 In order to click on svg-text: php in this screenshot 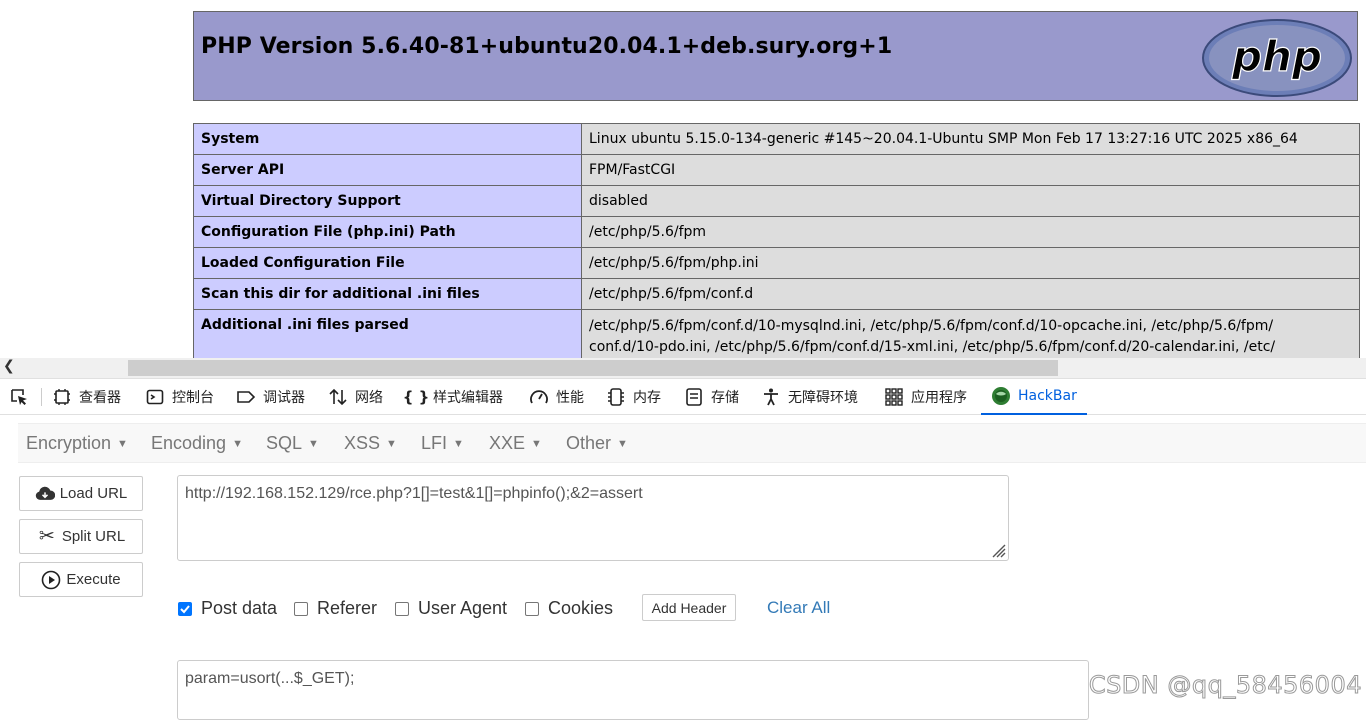, I will do `click(1276, 56)`.